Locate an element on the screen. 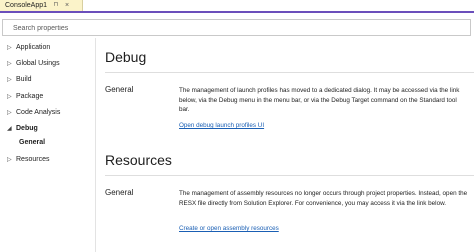 The height and width of the screenshot is (252, 474). nav-item-global-usings: ▷ Global Usings is located at coordinates (49, 64).